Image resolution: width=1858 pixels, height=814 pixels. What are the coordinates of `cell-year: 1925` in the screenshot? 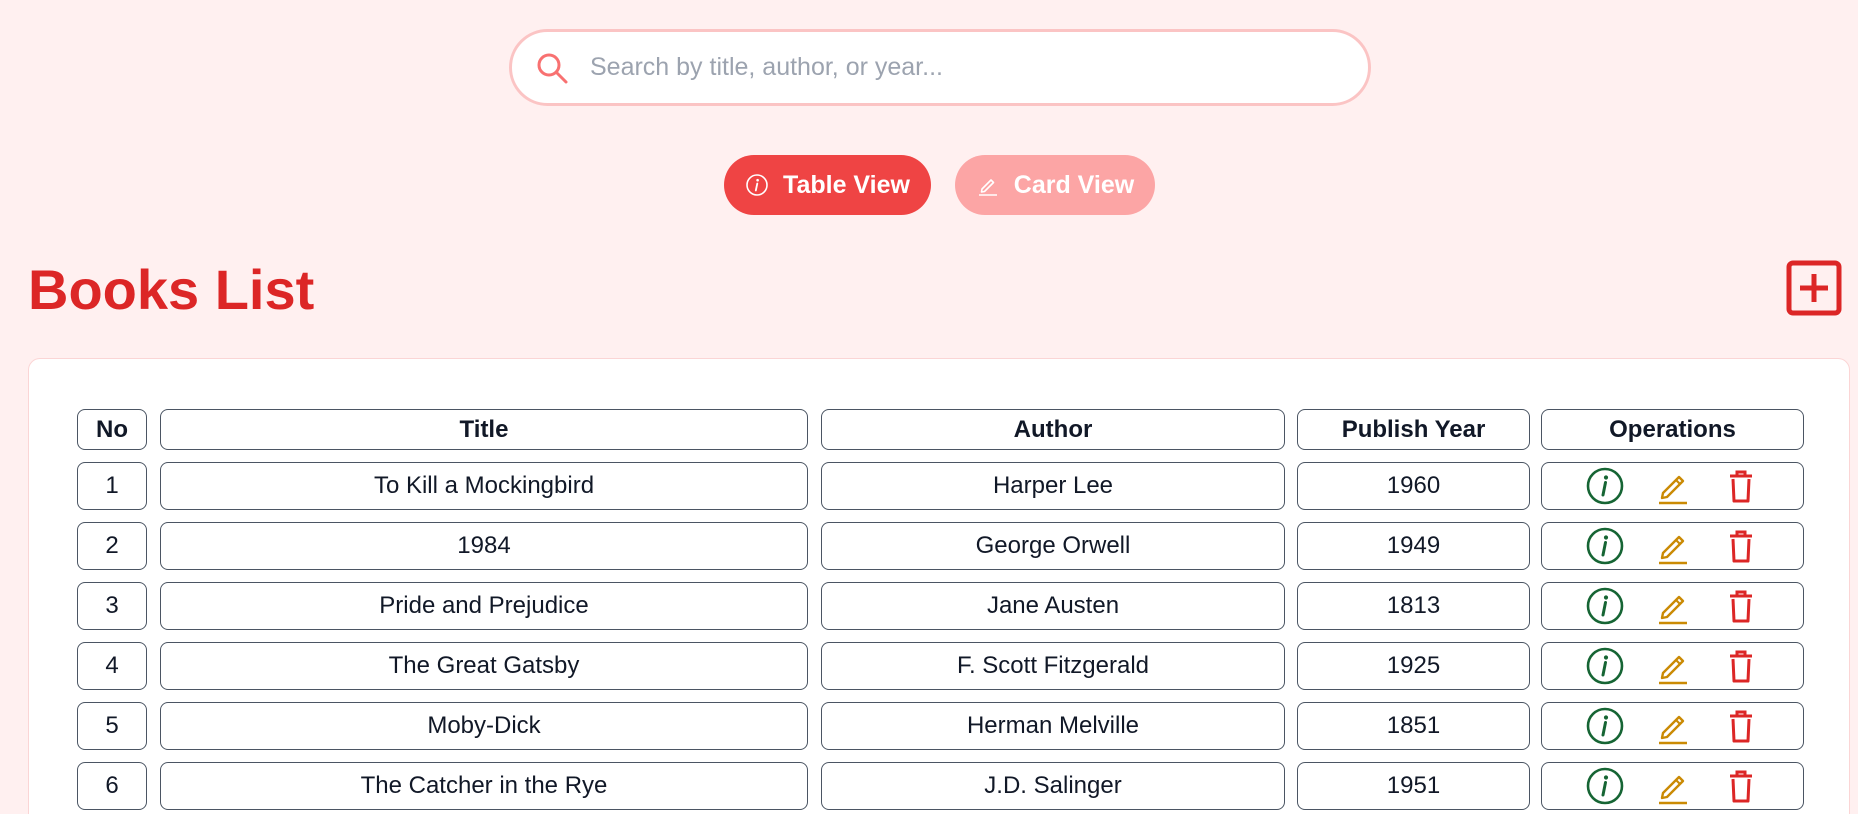 It's located at (1413, 666).